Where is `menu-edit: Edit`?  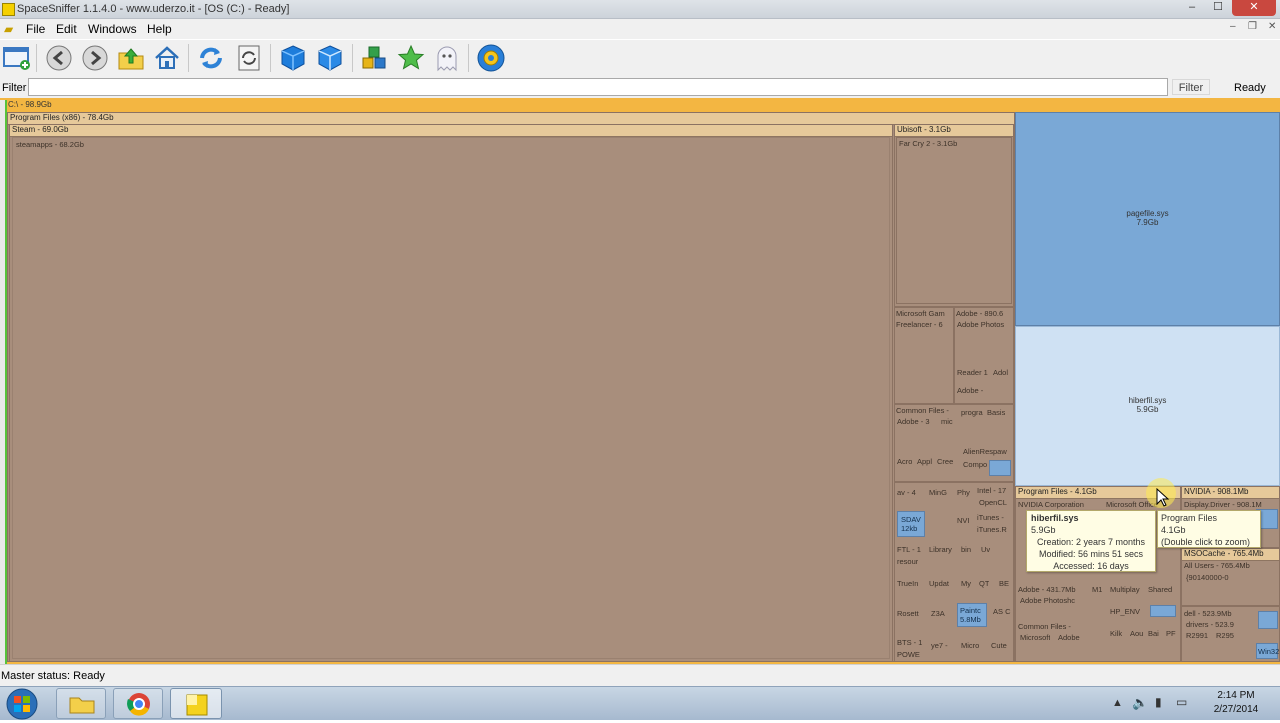 menu-edit: Edit is located at coordinates (66, 29).